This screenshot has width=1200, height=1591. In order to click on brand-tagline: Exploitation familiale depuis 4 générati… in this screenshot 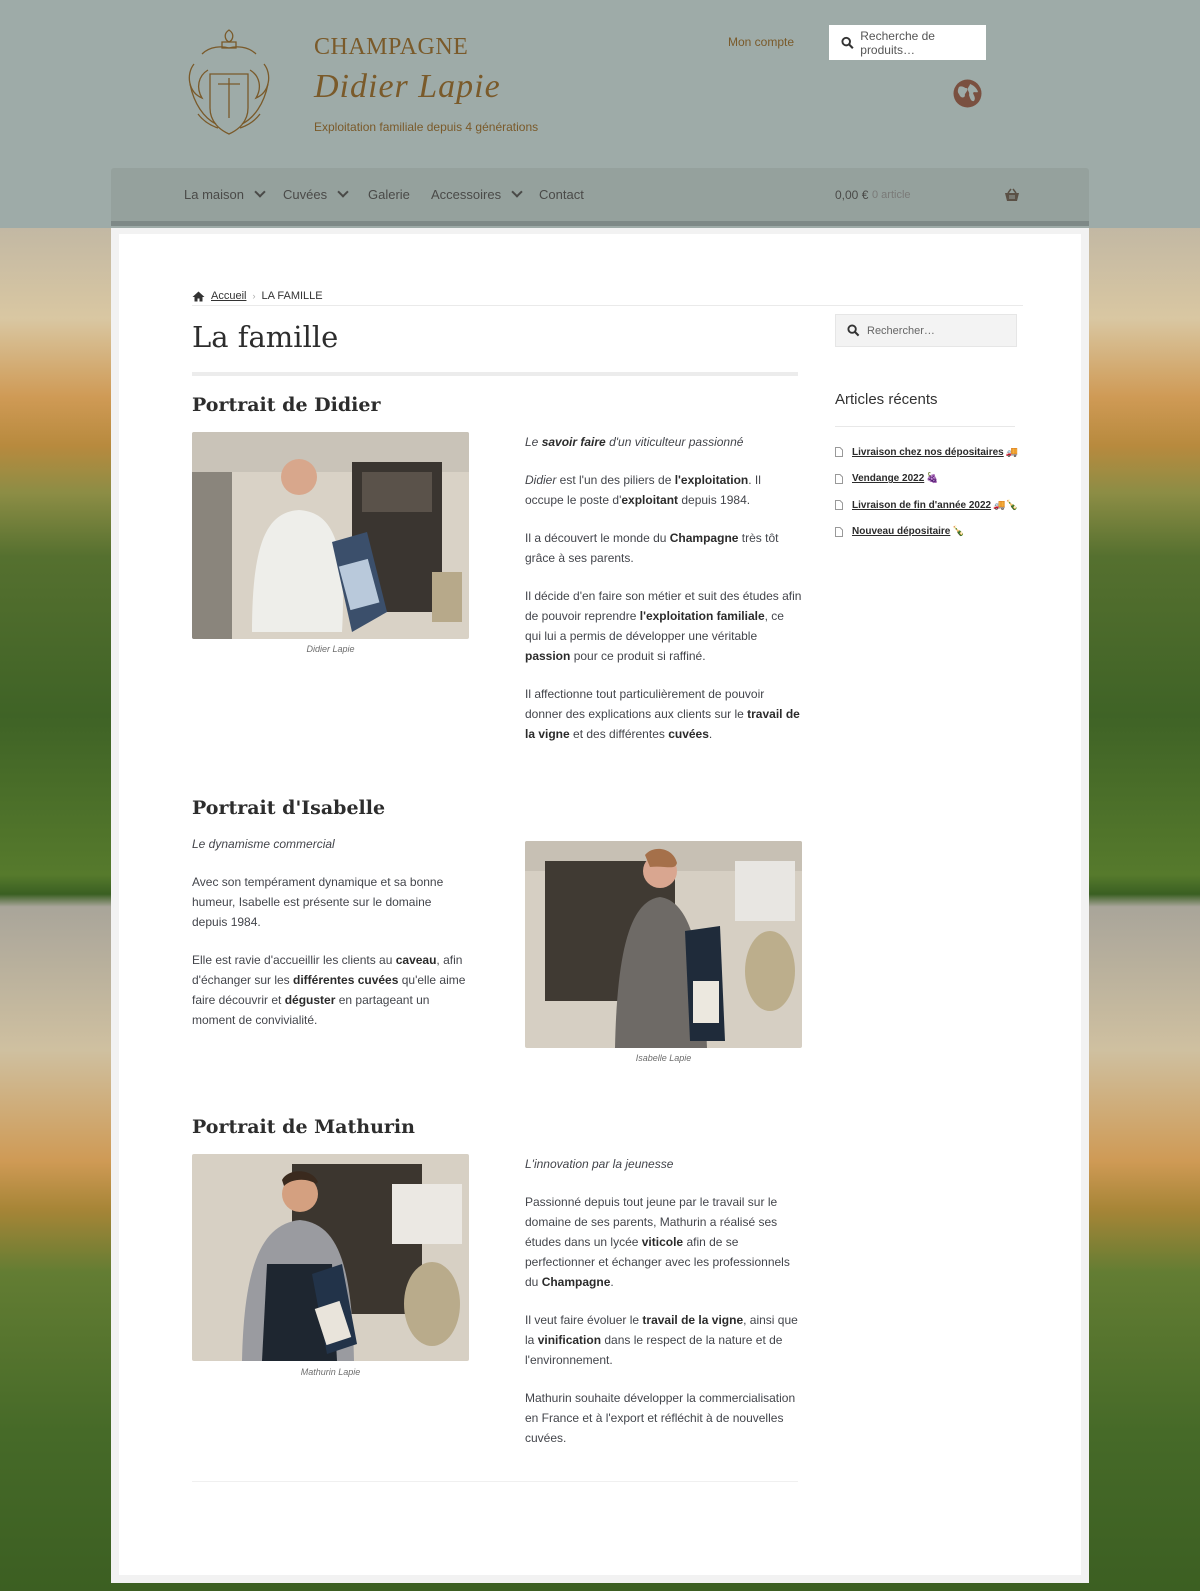, I will do `click(426, 127)`.